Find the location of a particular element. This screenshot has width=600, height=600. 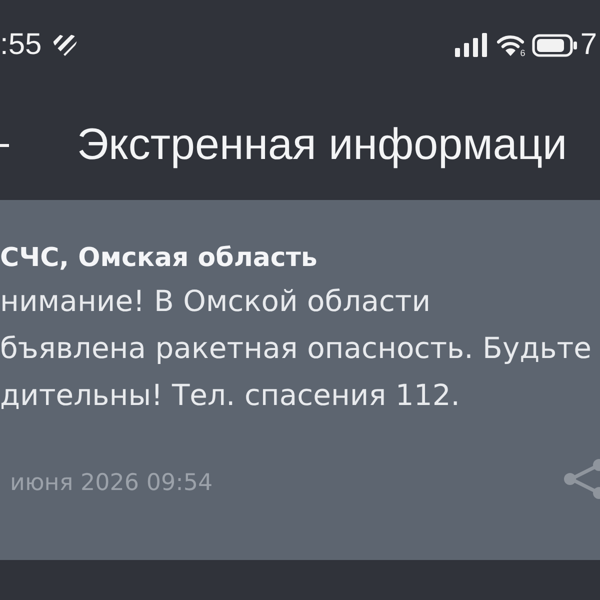

wifi-generation-label: 6 is located at coordinates (523, 53).